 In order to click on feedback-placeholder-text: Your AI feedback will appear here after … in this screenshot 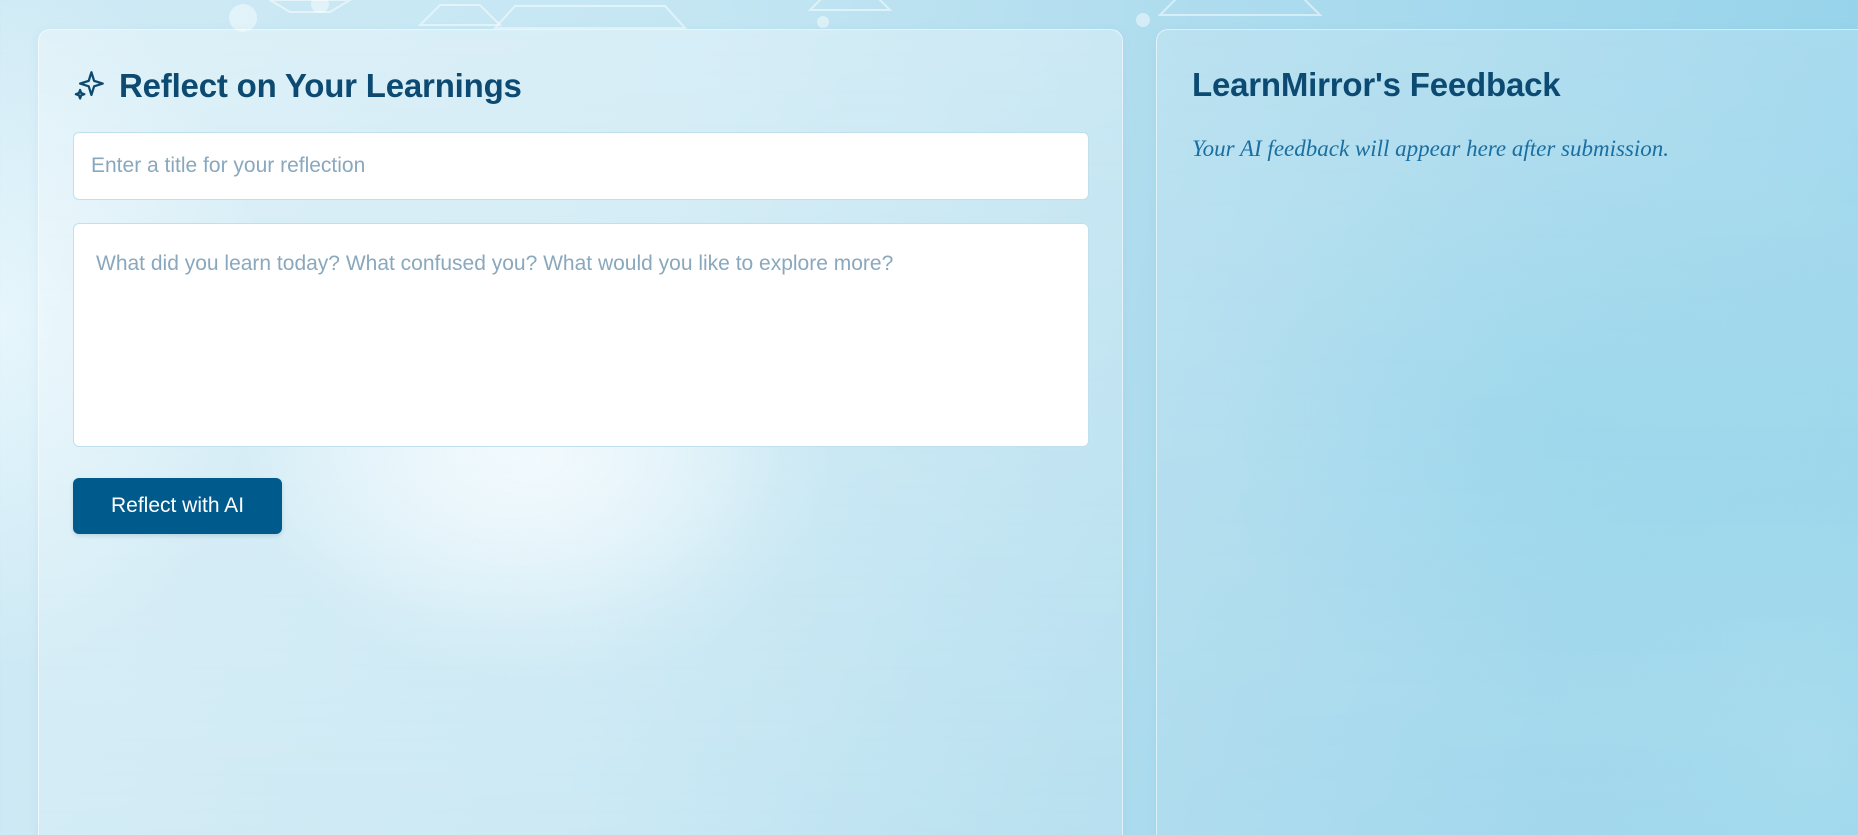, I will do `click(1431, 148)`.